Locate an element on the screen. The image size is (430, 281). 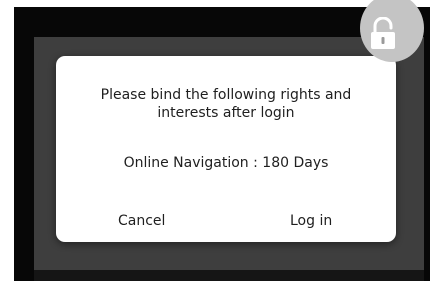
benefit-text: Online Navigation : 180 Days is located at coordinates (226, 163).